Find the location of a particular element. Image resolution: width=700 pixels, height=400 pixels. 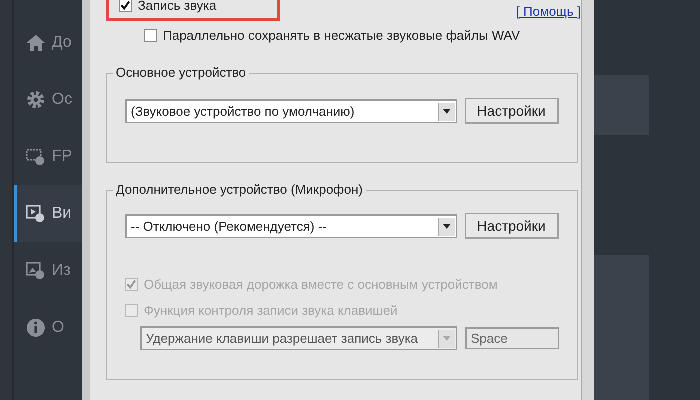

sidebar-label: FP is located at coordinates (62, 157).